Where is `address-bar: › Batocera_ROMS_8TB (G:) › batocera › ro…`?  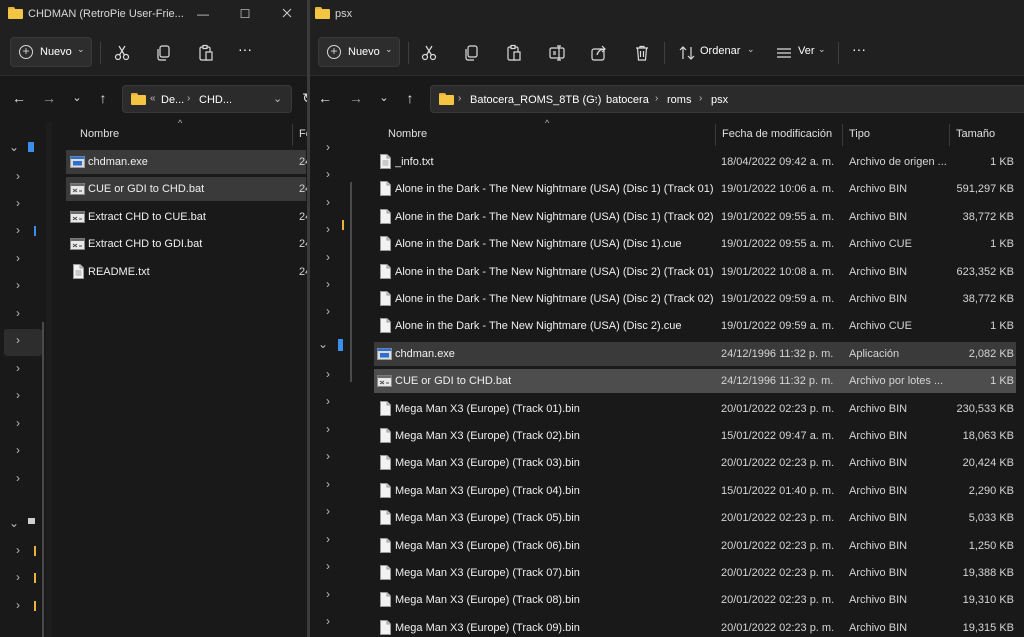
address-bar: › Batocera_ROMS_8TB (G:) › batocera › ro… is located at coordinates (727, 99).